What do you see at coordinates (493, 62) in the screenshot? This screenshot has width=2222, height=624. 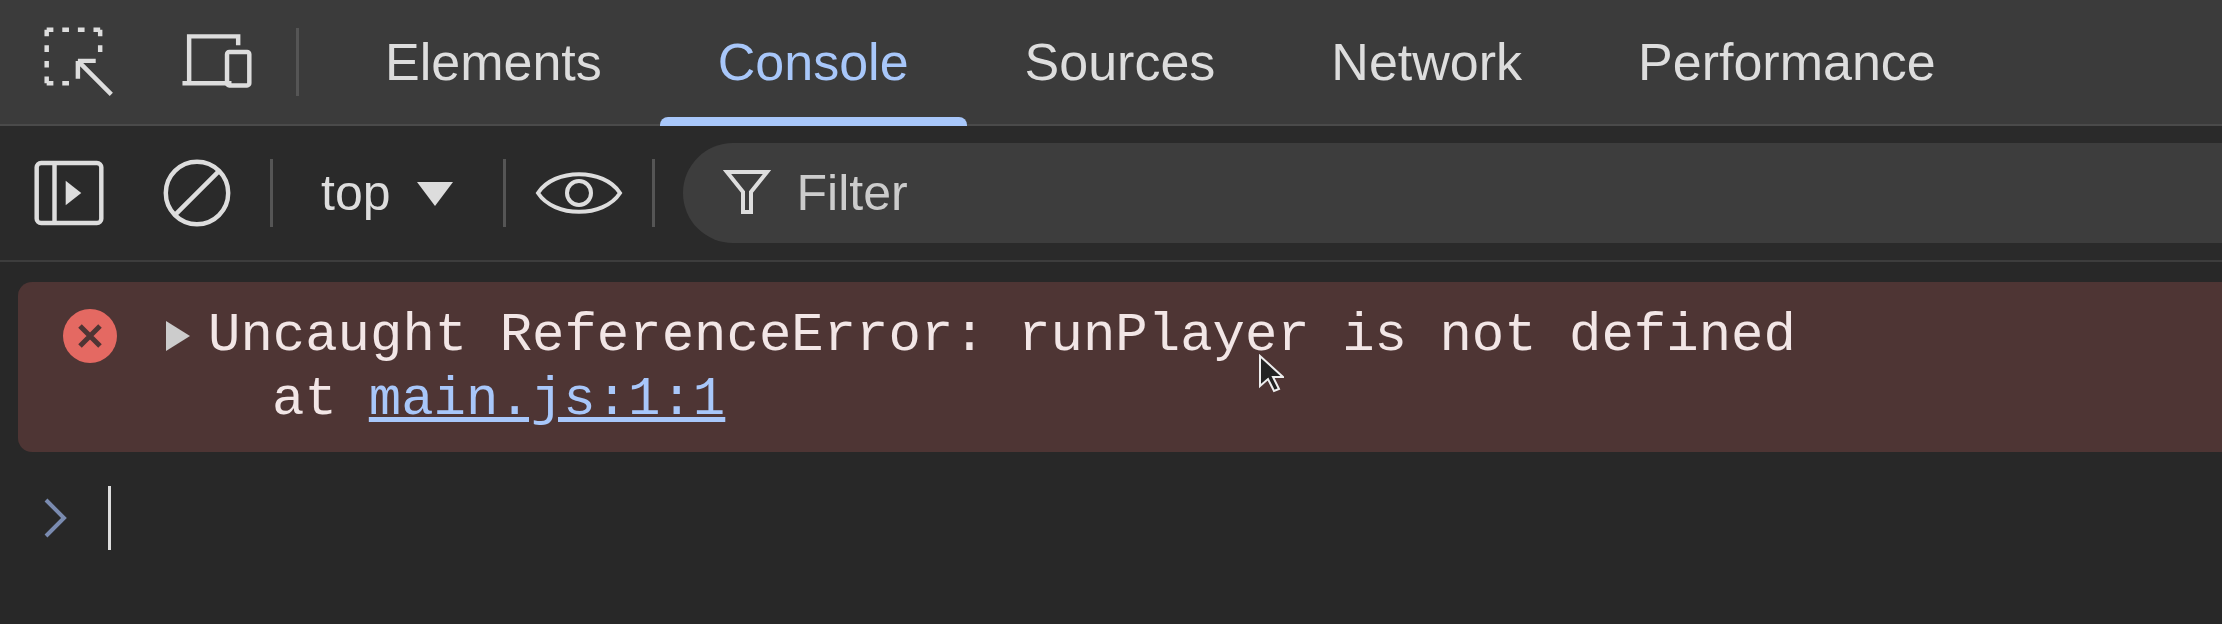 I see `panel-tab: Elements` at bounding box center [493, 62].